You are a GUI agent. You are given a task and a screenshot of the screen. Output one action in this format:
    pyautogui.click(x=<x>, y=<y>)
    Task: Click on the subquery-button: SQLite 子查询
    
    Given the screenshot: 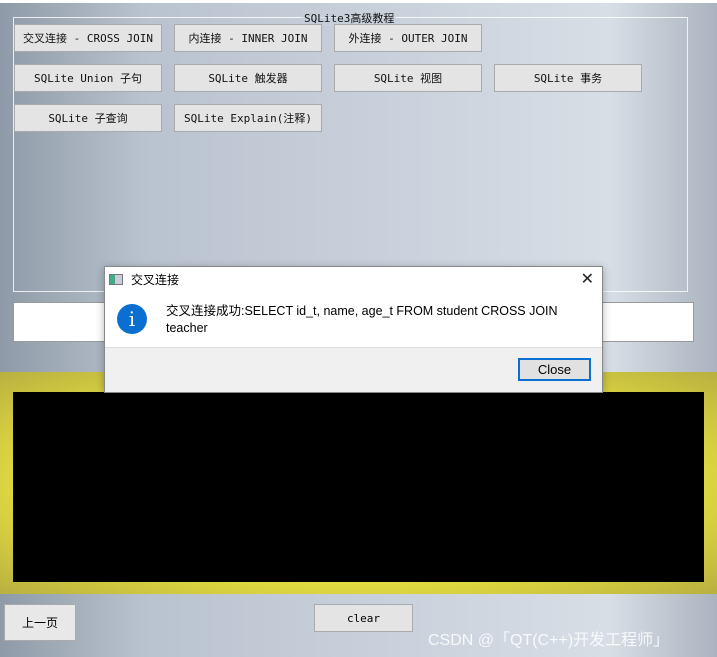 What is the action you would take?
    pyautogui.click(x=88, y=118)
    